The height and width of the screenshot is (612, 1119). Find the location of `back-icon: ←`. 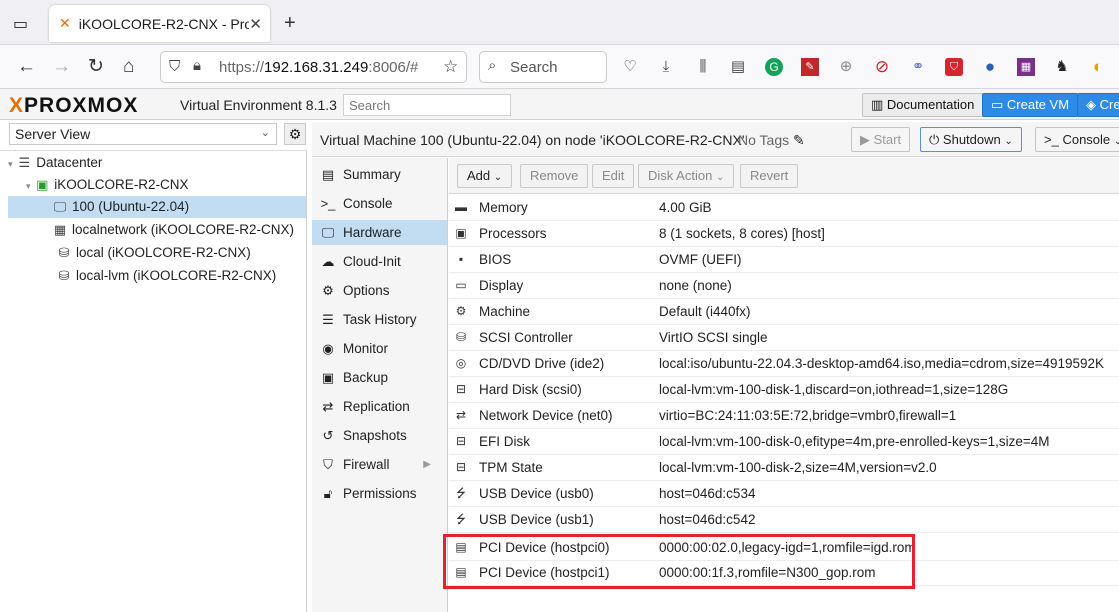

back-icon: ← is located at coordinates (26, 67).